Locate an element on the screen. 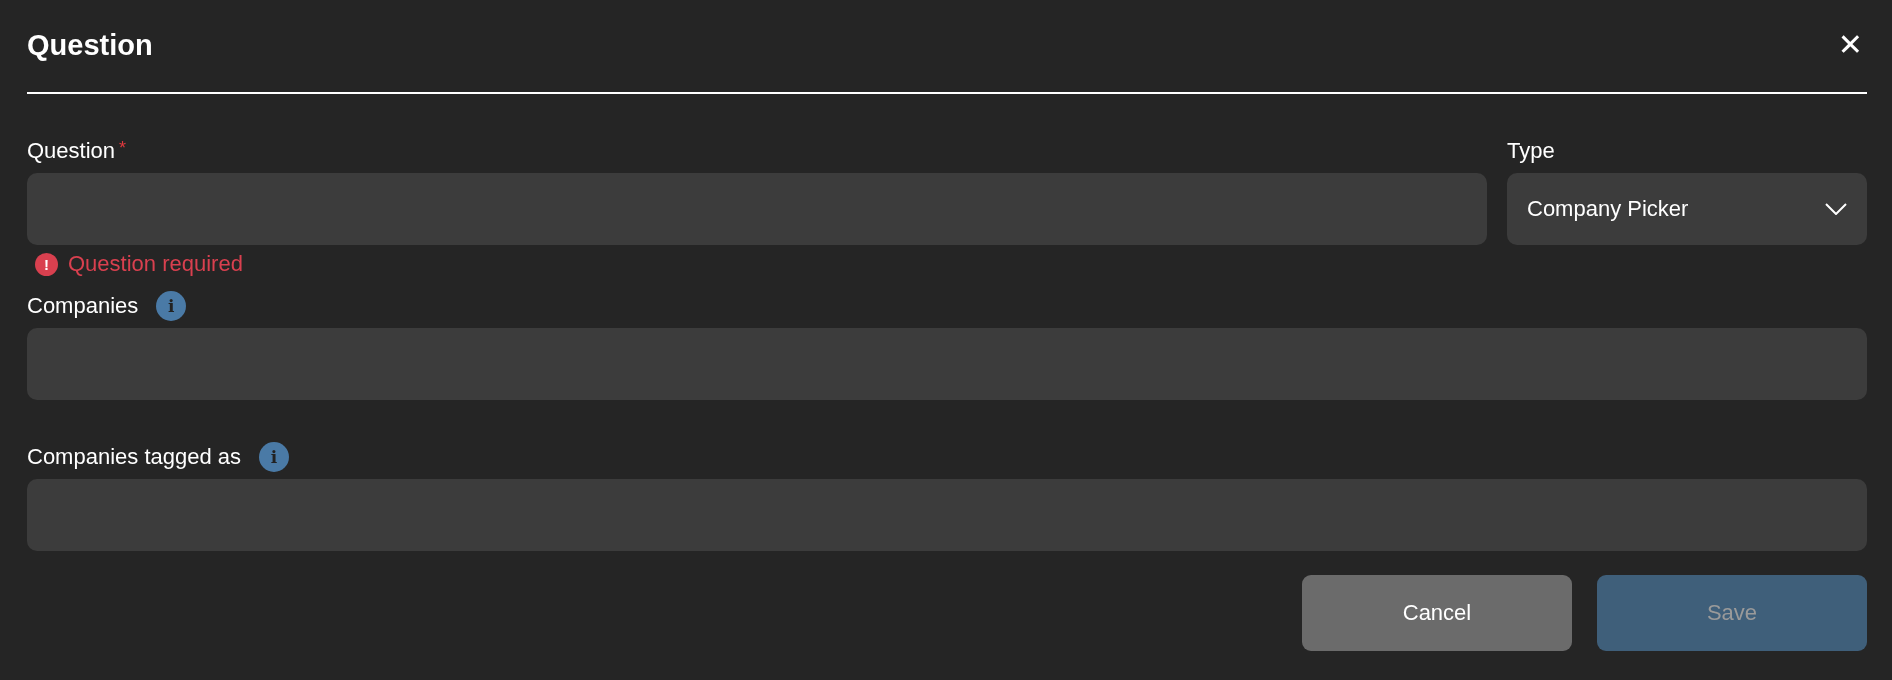 Image resolution: width=1892 pixels, height=680 pixels. field-label: Companies is located at coordinates (83, 306).